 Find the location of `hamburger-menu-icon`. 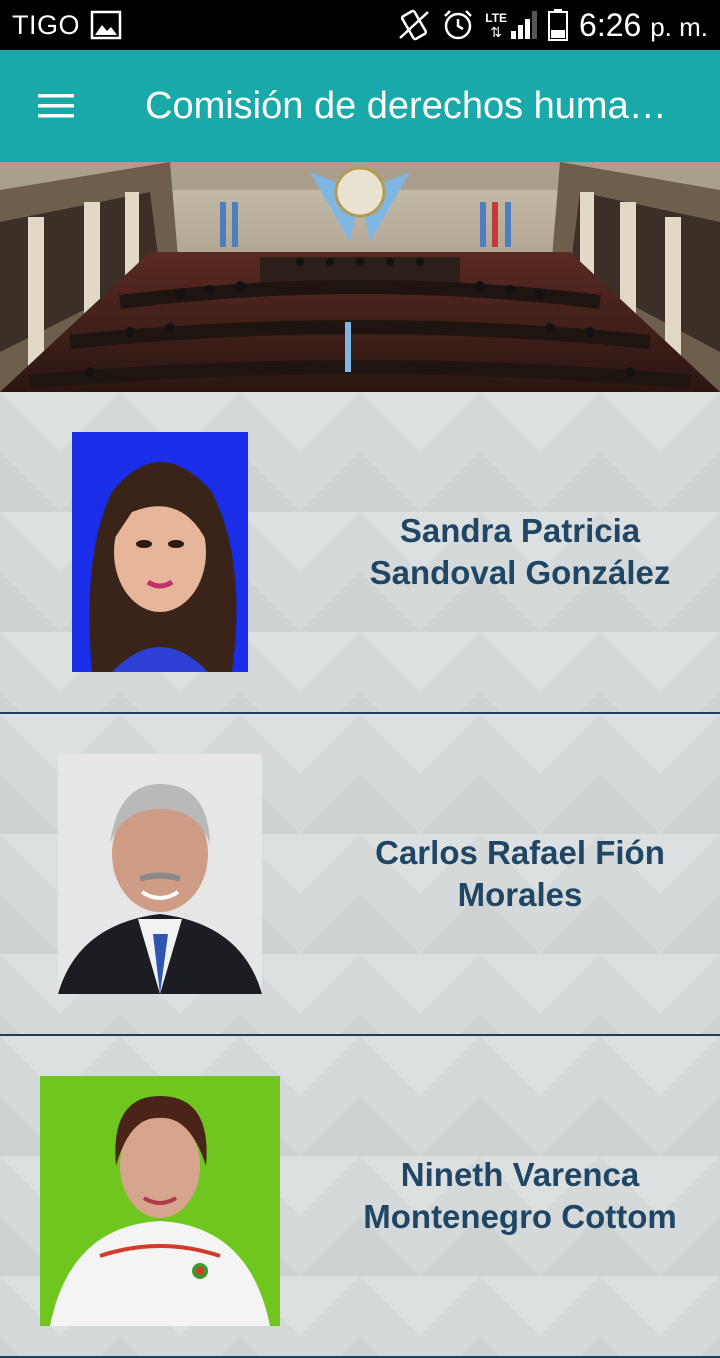

hamburger-menu-icon is located at coordinates (56, 106).